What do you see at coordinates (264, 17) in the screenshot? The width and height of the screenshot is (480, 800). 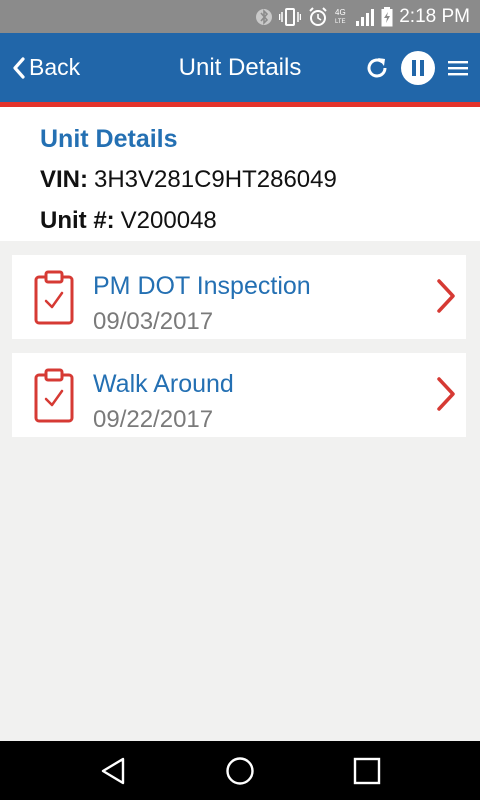 I see `bluetooth-icon` at bounding box center [264, 17].